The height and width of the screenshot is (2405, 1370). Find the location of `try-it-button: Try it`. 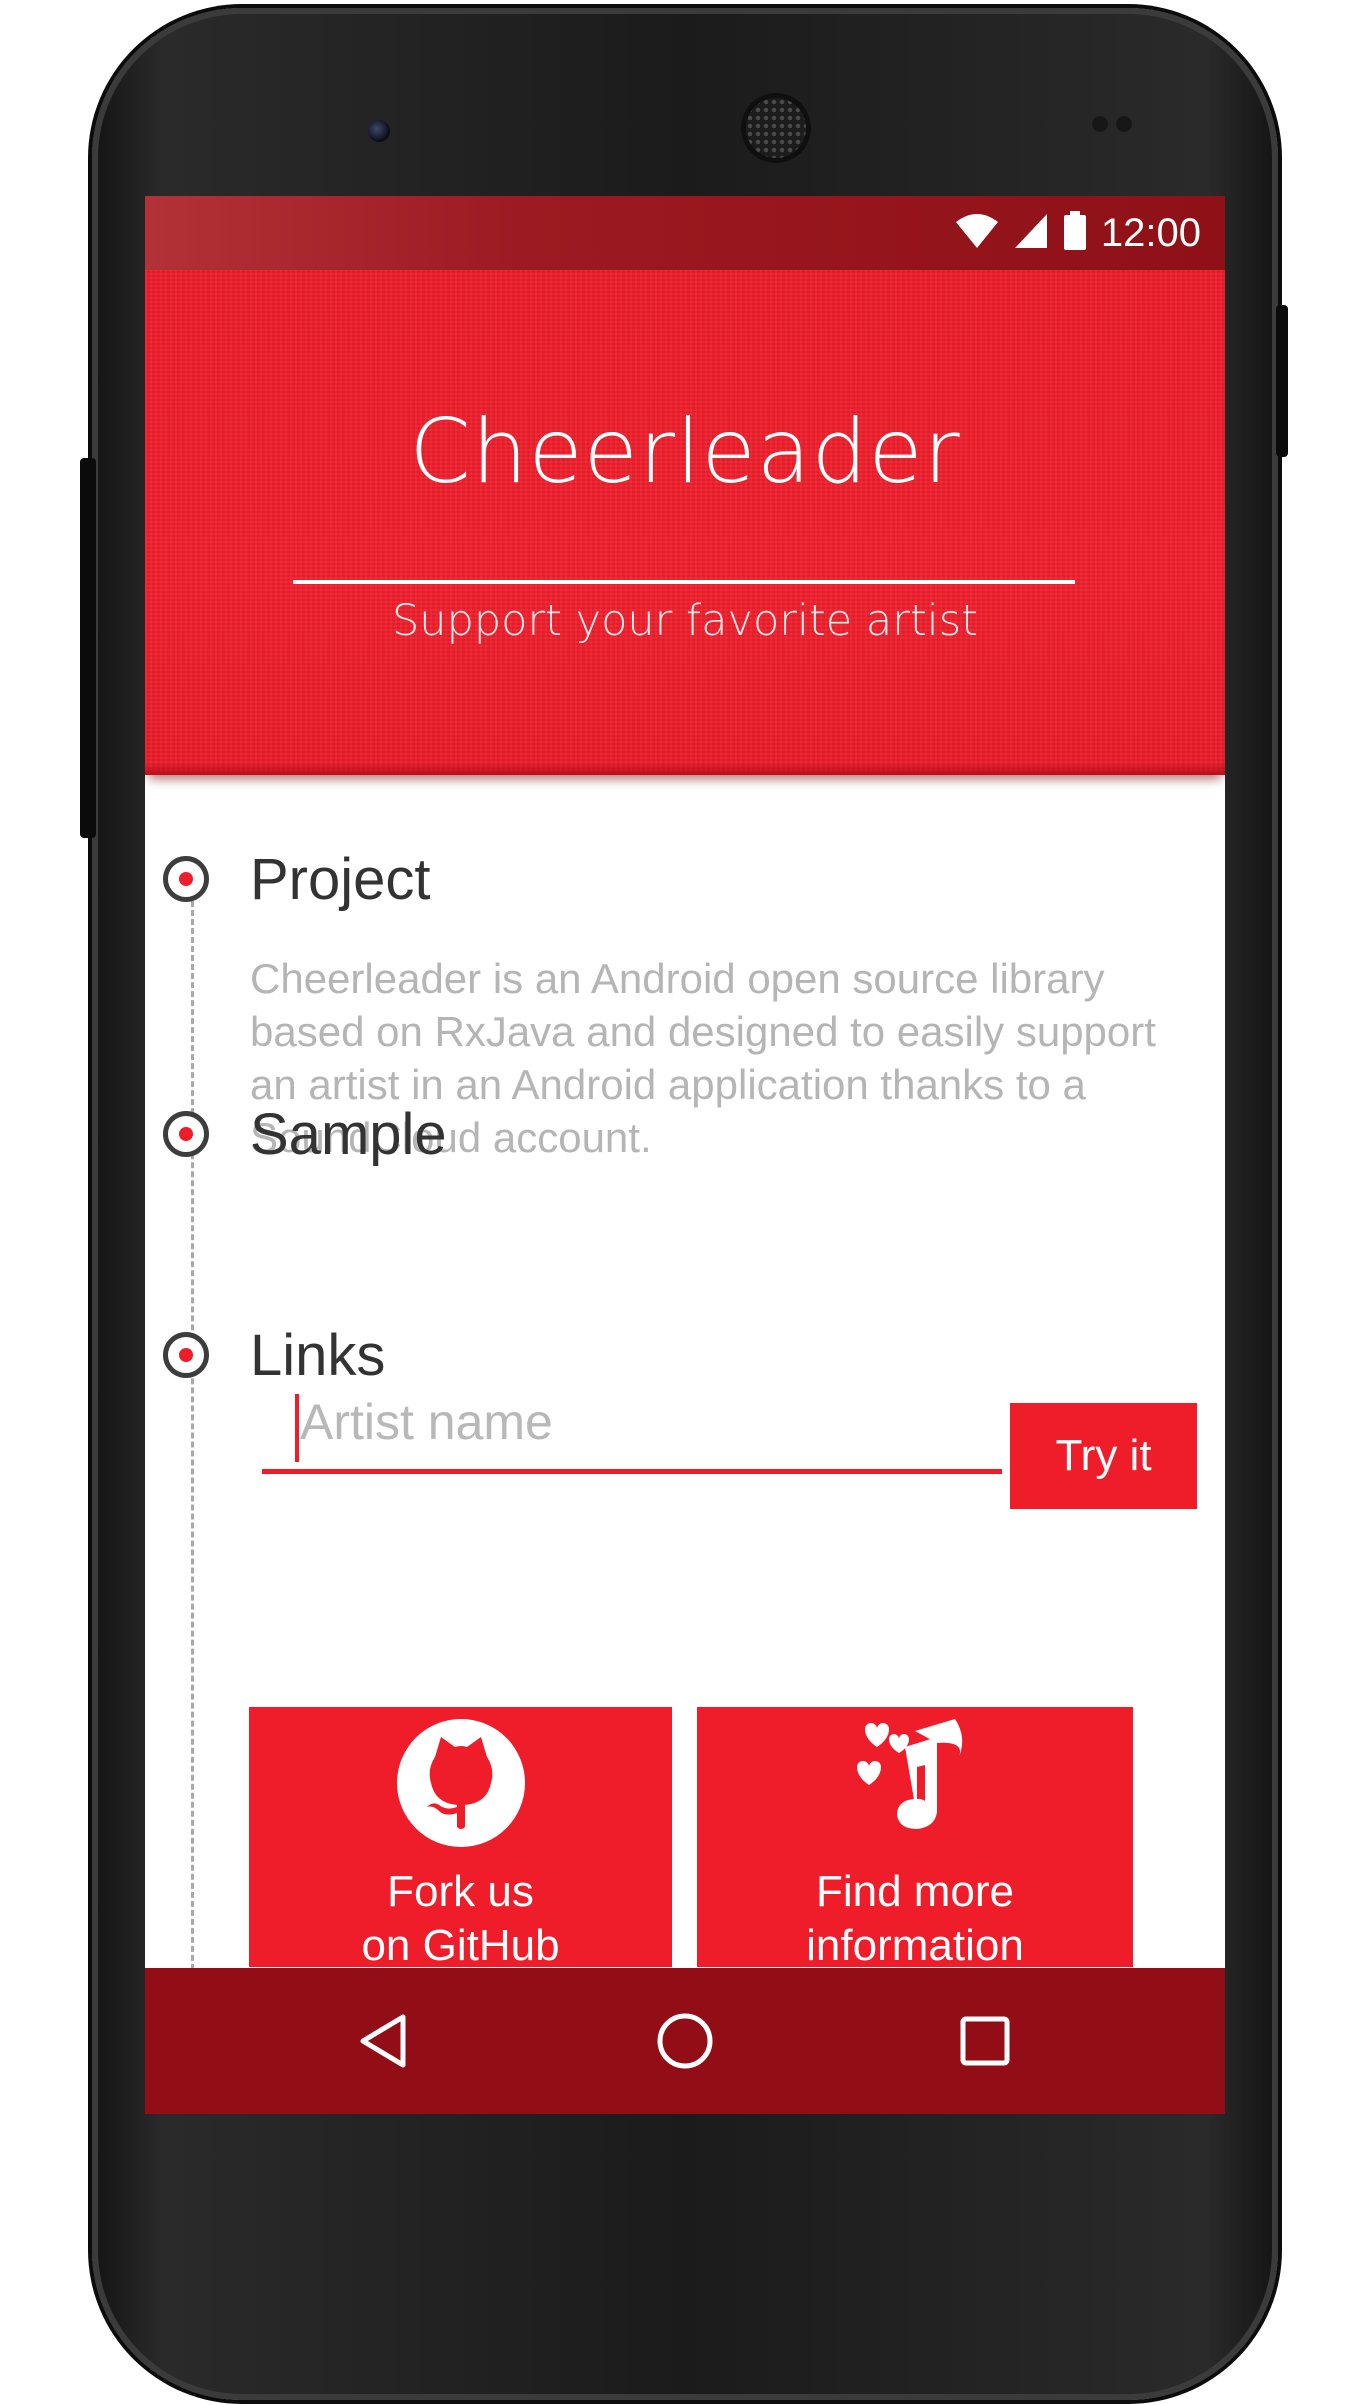

try-it-button: Try it is located at coordinates (1103, 1456).